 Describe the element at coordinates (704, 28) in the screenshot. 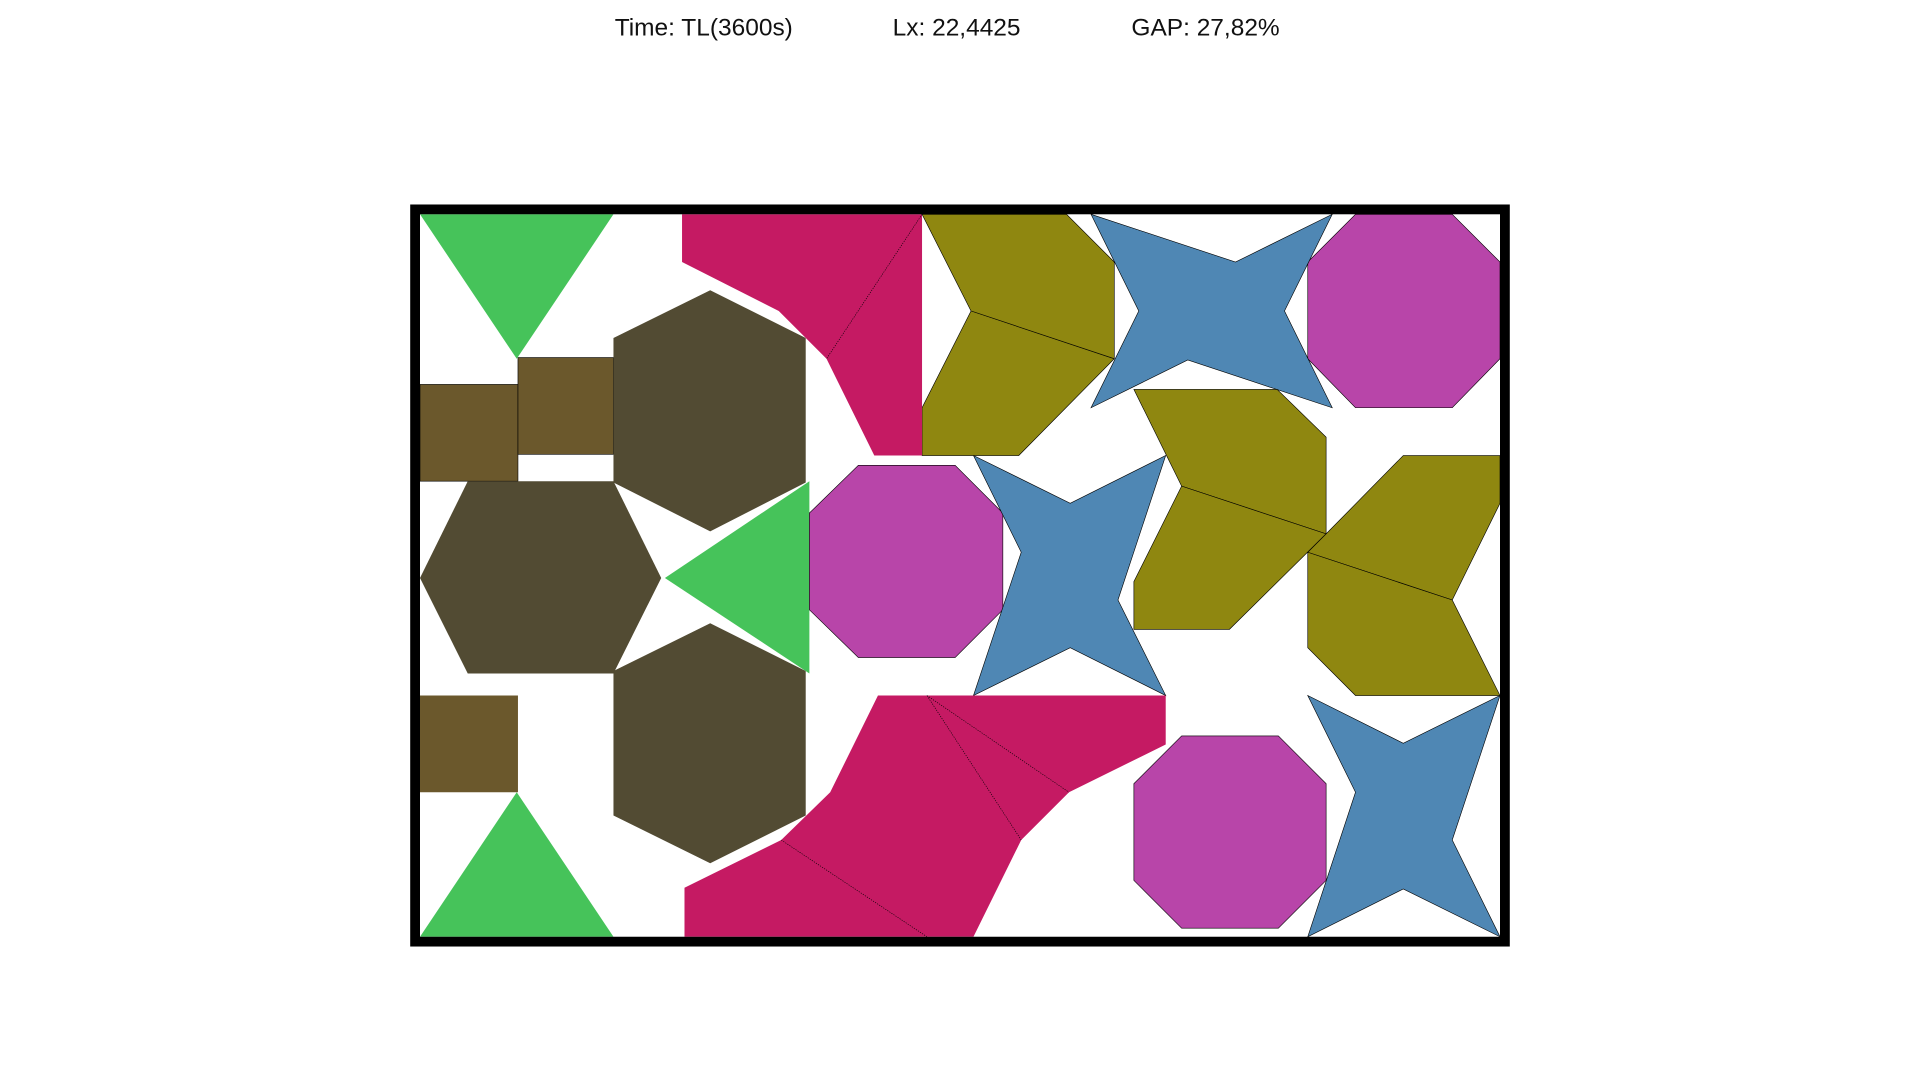

I see `time-label: Time: TL(3600s)` at that location.